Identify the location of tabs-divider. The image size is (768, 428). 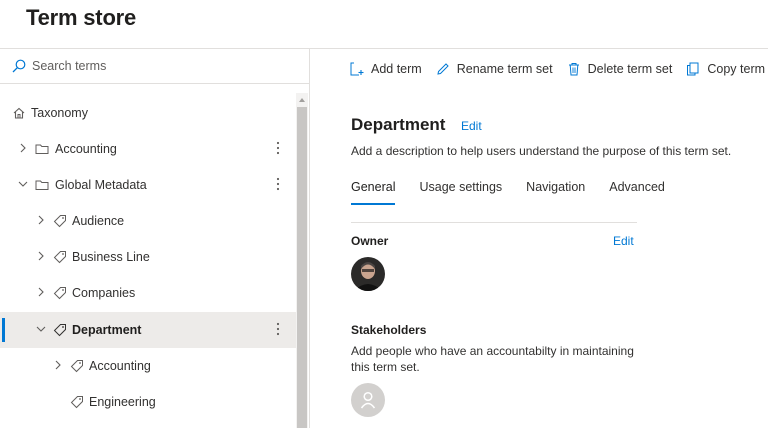
(494, 222).